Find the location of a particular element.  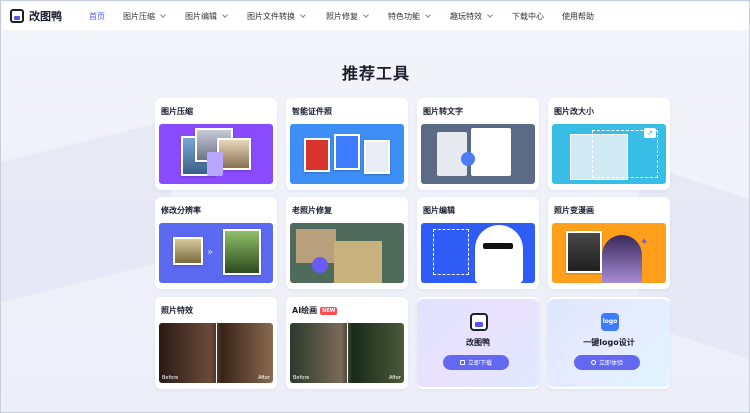

nav-item-download-center: 下载中心 is located at coordinates (528, 16).